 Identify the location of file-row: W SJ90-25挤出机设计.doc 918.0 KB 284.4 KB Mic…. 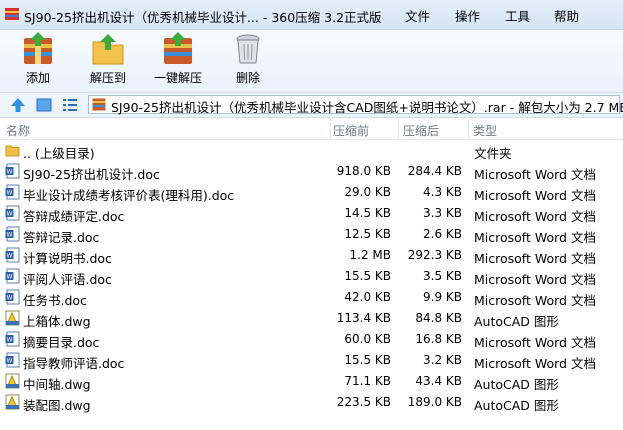
(311, 171).